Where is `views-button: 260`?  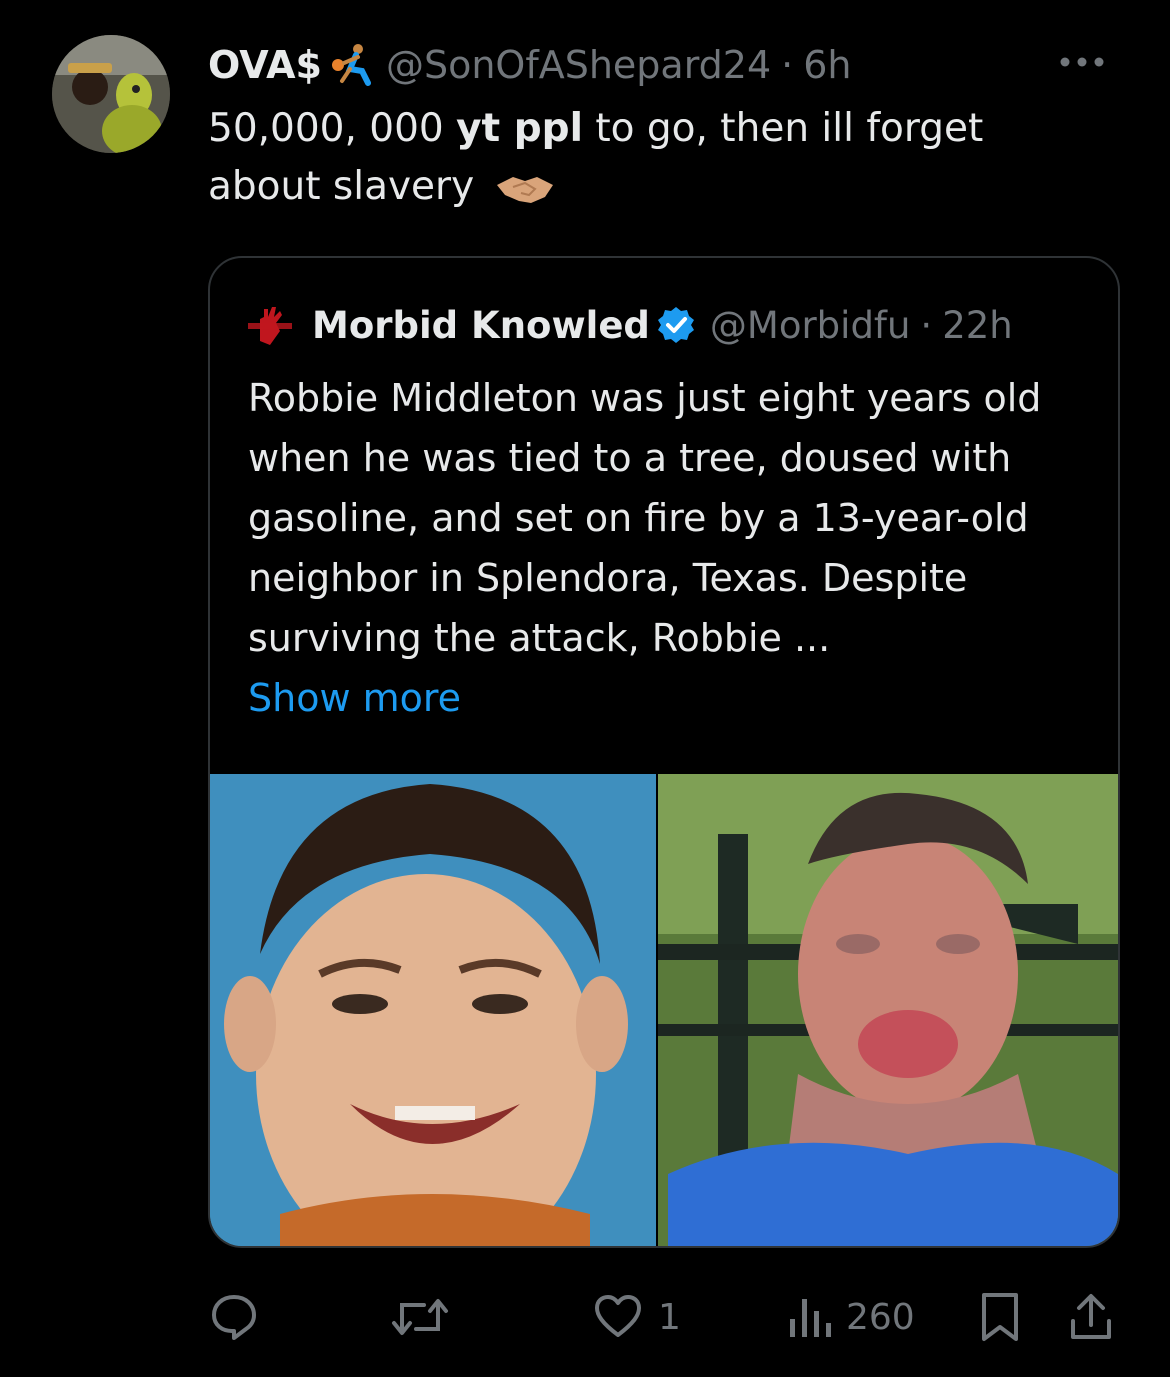 views-button: 260 is located at coordinates (850, 1317).